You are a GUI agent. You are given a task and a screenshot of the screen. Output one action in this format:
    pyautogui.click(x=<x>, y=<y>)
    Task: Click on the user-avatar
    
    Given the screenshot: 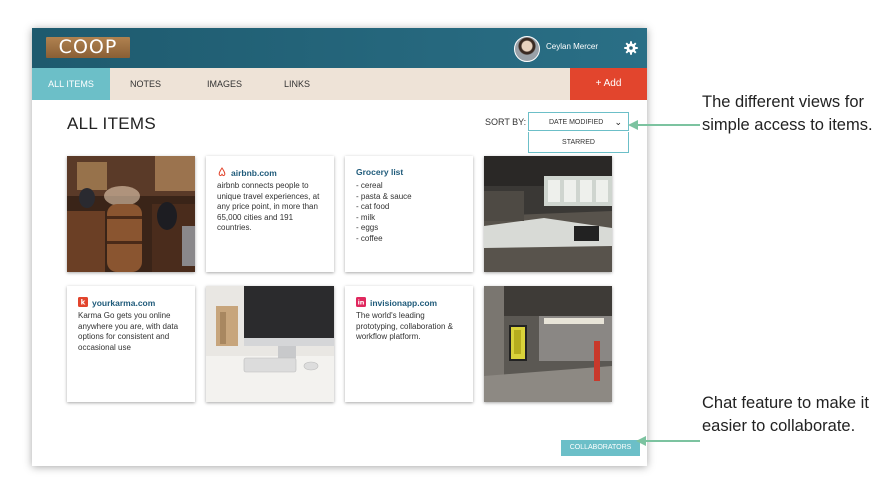 What is the action you would take?
    pyautogui.click(x=527, y=49)
    